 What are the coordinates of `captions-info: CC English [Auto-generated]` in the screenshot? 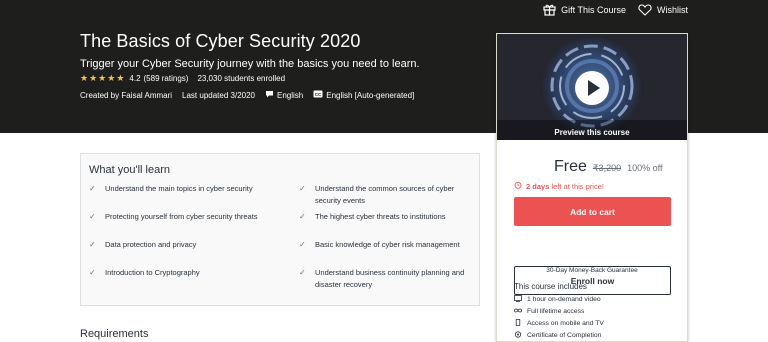 It's located at (363, 95).